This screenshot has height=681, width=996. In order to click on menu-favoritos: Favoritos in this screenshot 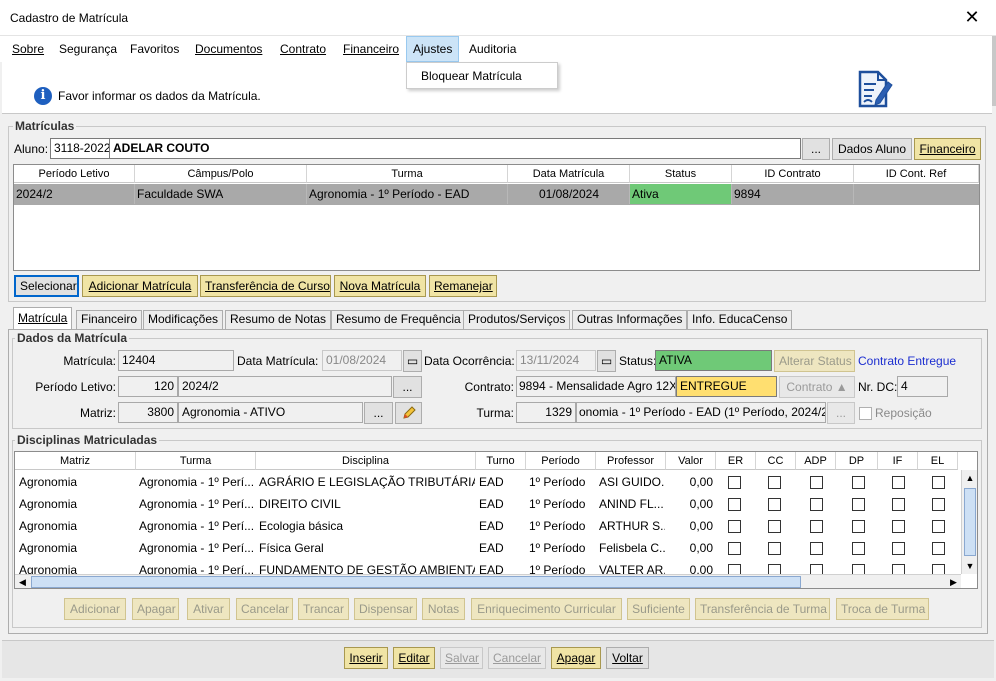, I will do `click(154, 49)`.